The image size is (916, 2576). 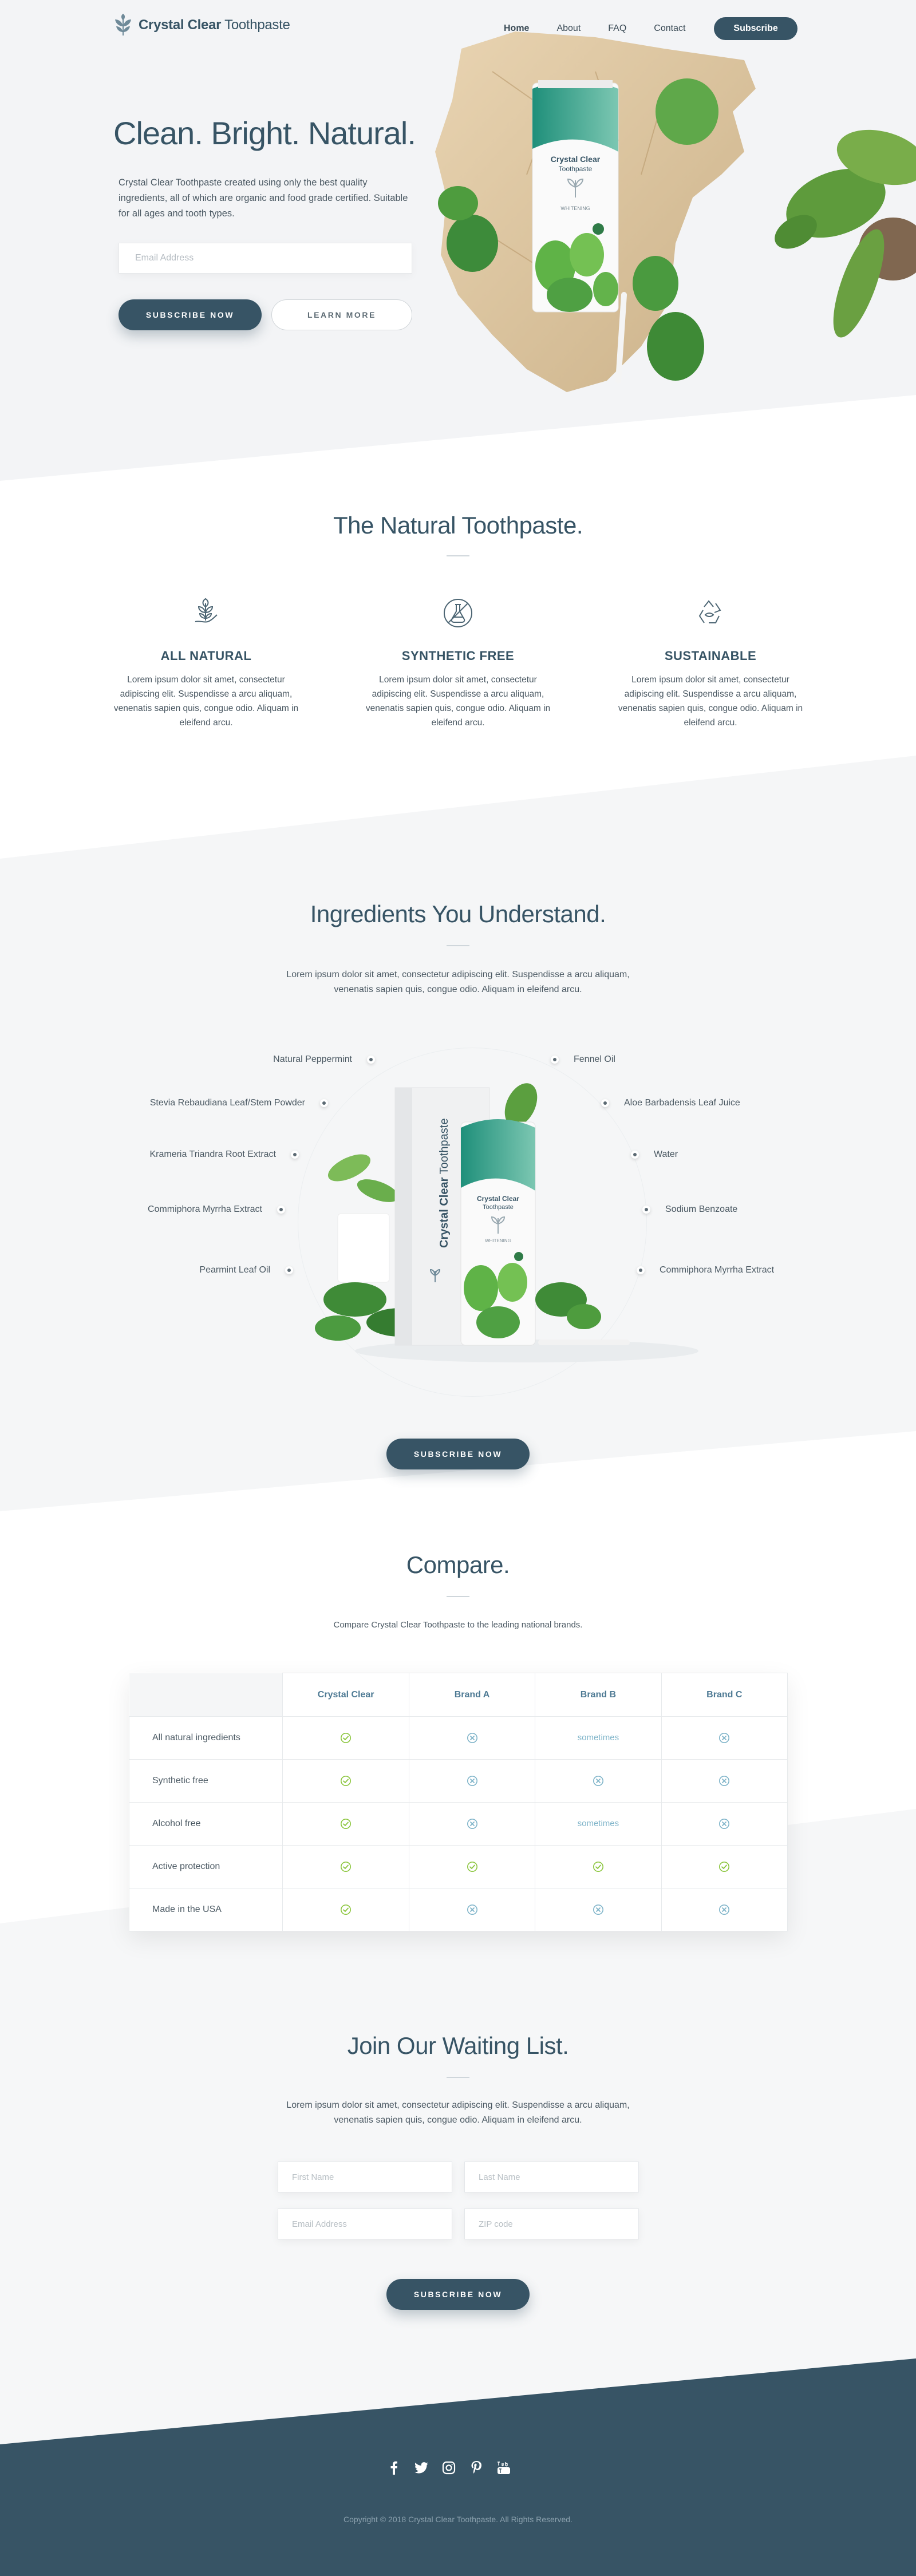 What do you see at coordinates (341, 314) in the screenshot?
I see `learn-more-button: LEARN MORE` at bounding box center [341, 314].